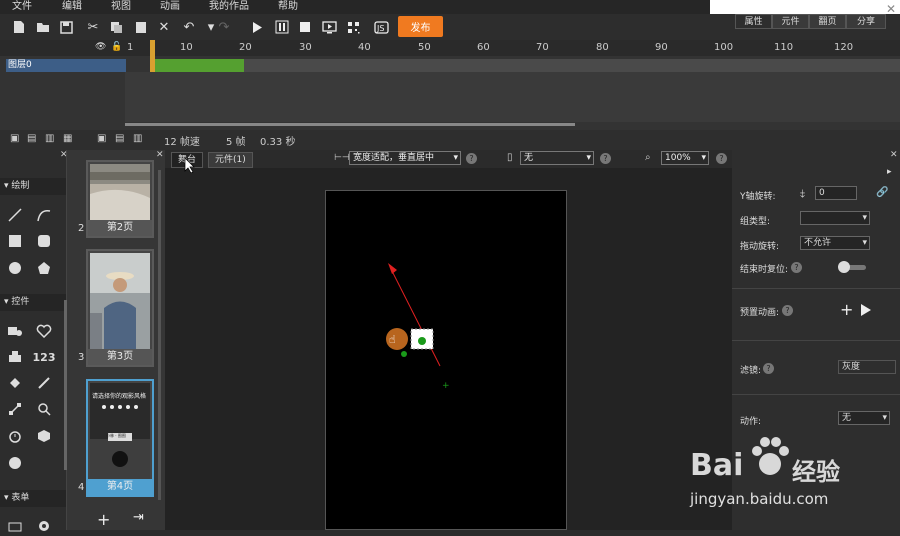 Image resolution: width=900 pixels, height=536 pixels. Describe the element at coordinates (31, 138) in the screenshot. I see `add-folder-icon: ▤` at that location.